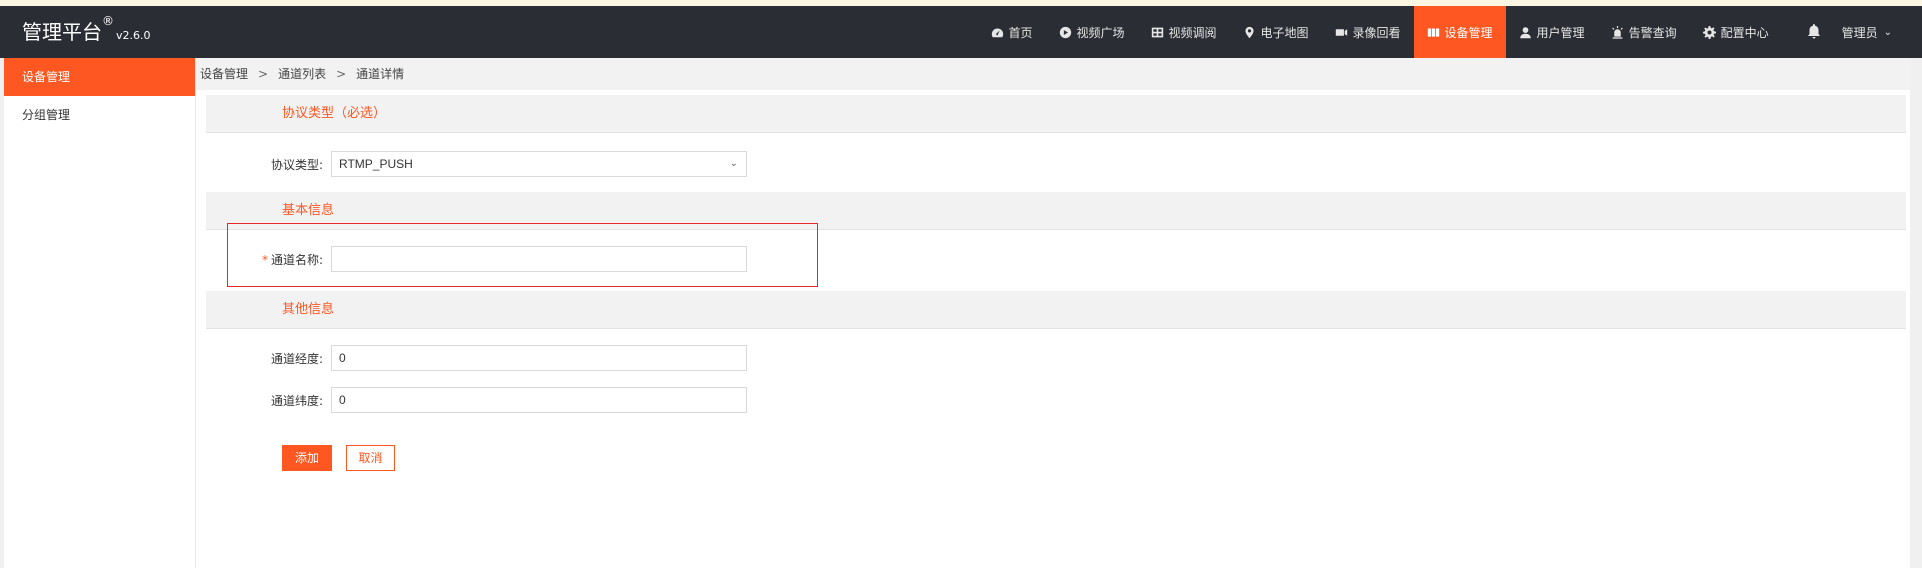  Describe the element at coordinates (1560, 32) in the screenshot. I see `nav-user-management-label: 用户管理` at that location.